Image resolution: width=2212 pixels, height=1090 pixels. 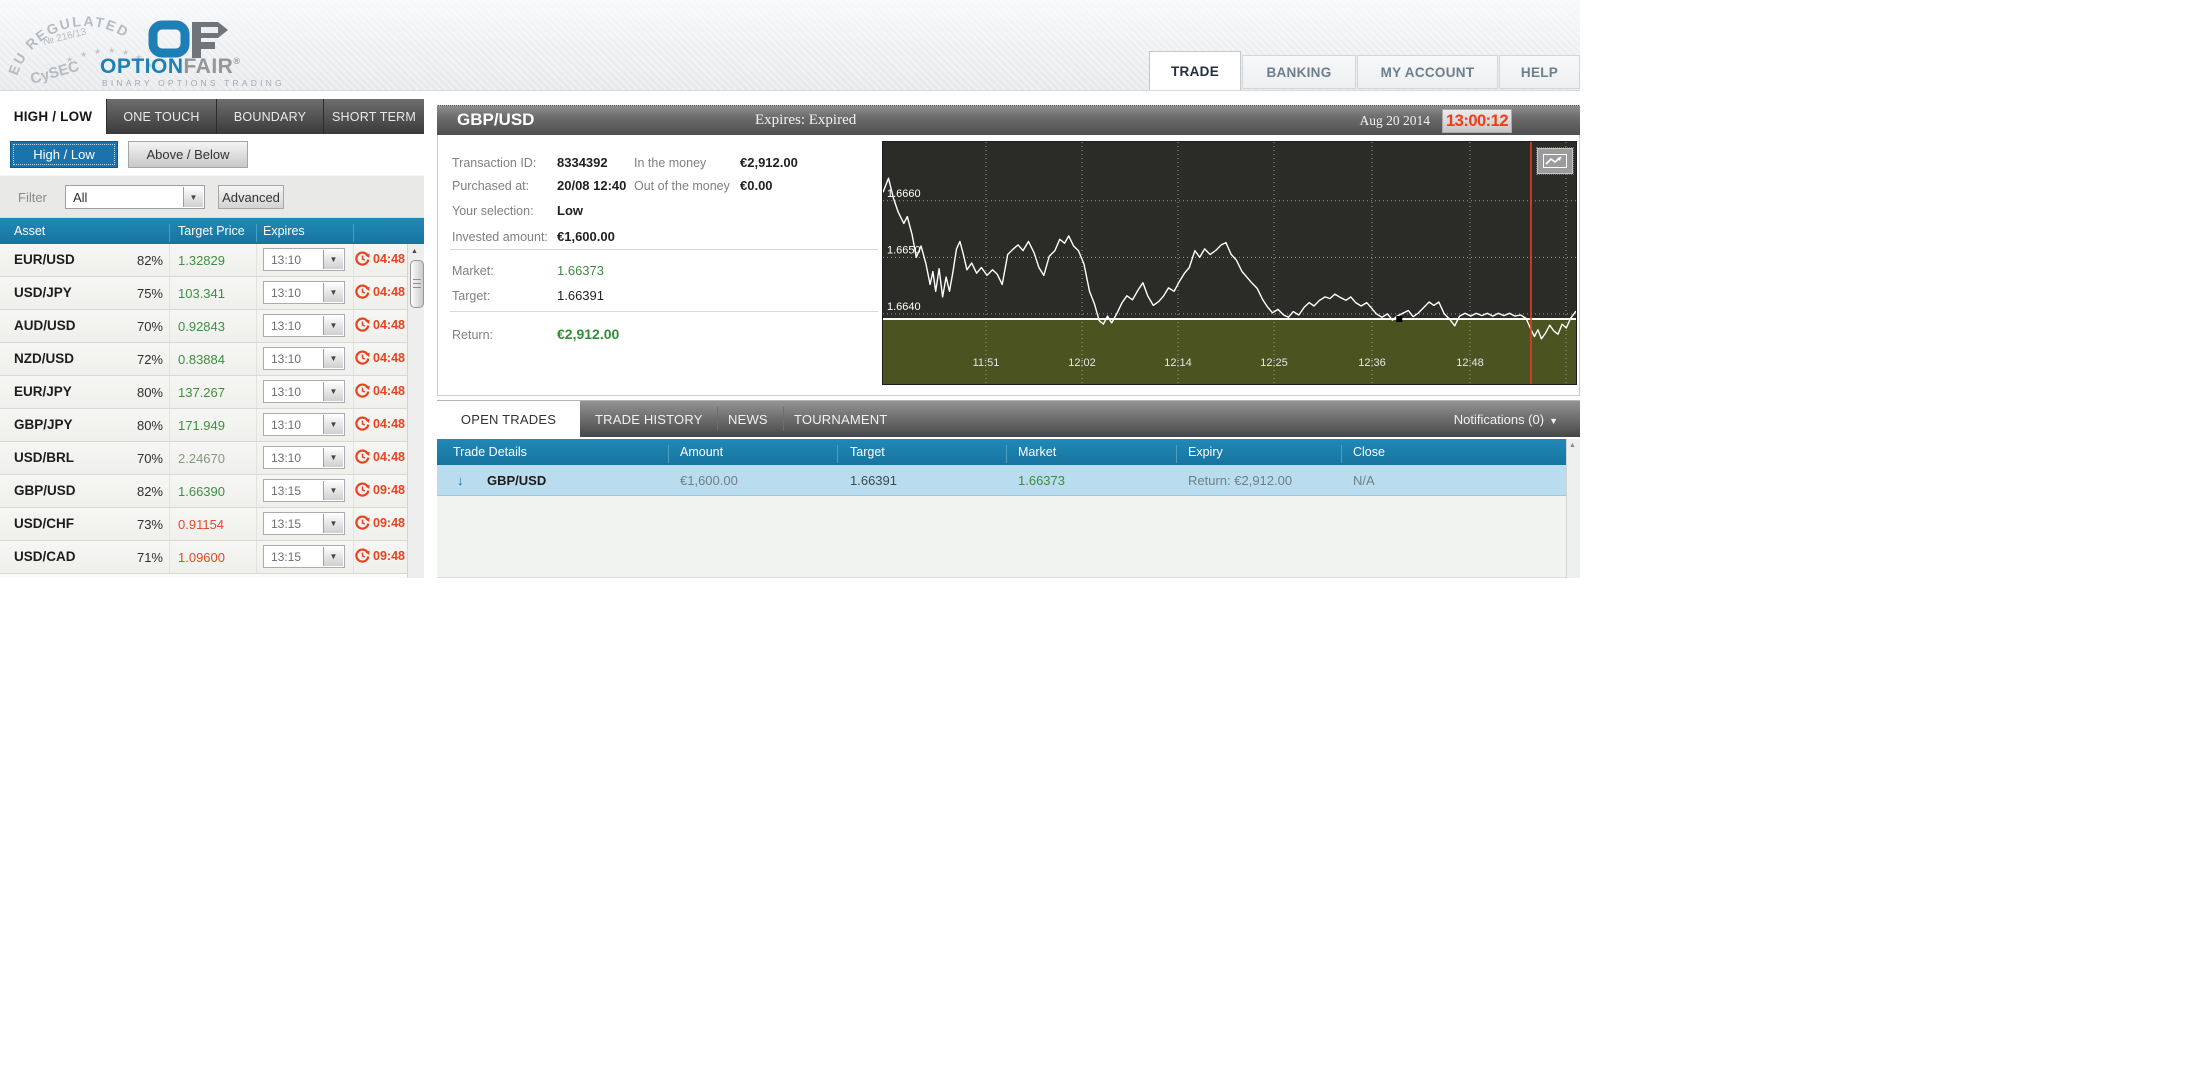 I want to click on trade-market: 1.66373, so click(x=1041, y=480).